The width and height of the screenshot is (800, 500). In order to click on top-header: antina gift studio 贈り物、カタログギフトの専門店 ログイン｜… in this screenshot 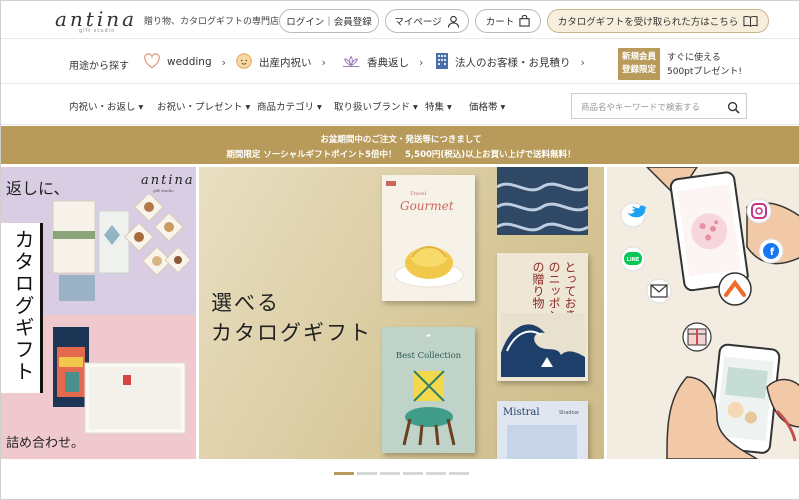, I will do `click(400, 20)`.